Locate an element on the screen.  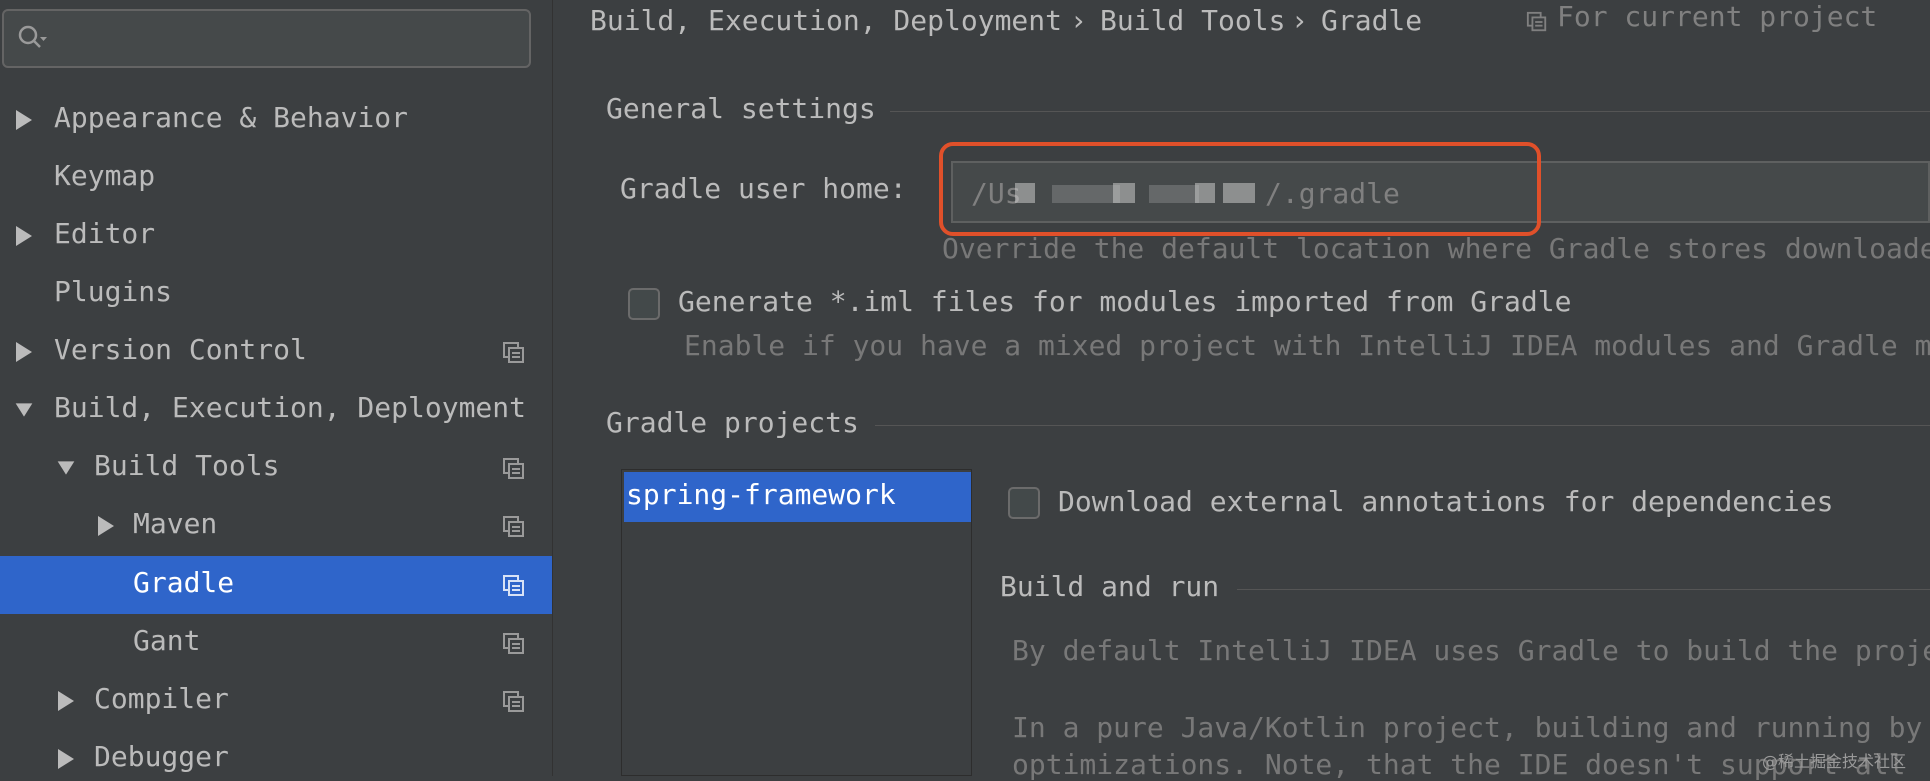
search-field is located at coordinates (266, 38).